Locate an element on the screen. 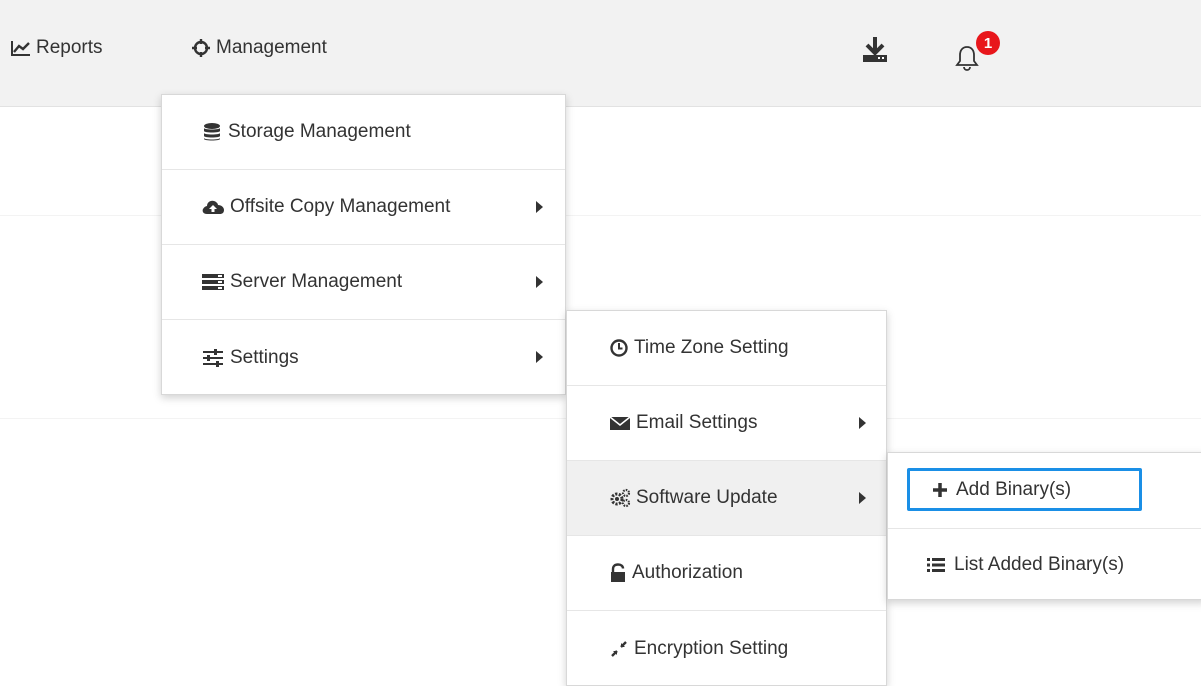 This screenshot has width=1201, height=686. menu-item-encryption-setting: Encryption Setting is located at coordinates (726, 648).